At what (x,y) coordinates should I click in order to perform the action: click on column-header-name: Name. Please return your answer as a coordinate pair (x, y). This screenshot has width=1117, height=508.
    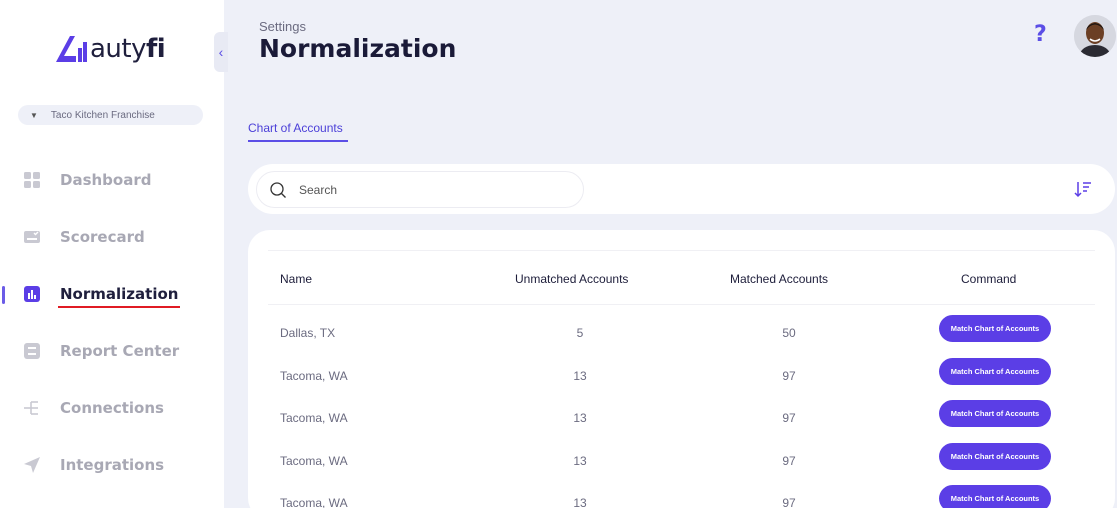
    Looking at the image, I should click on (296, 279).